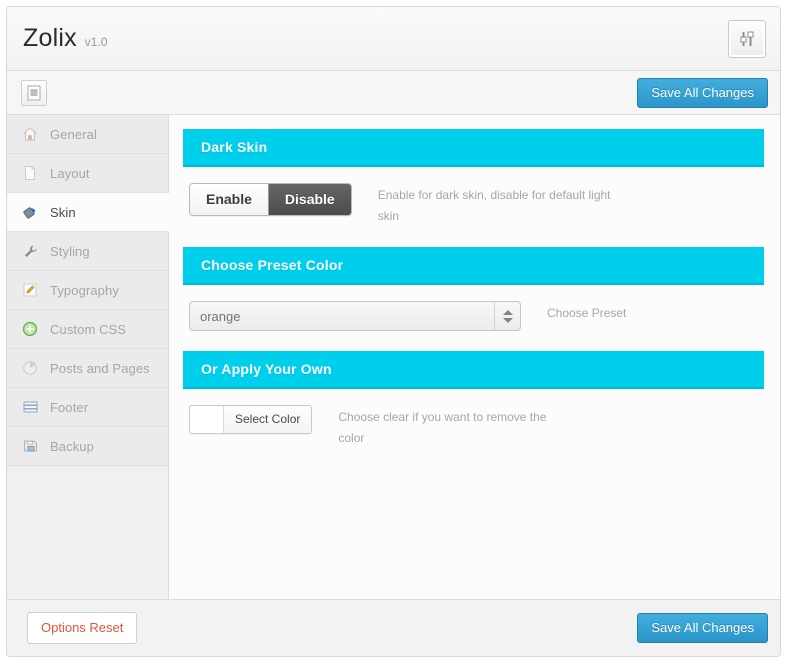  I want to click on paint-bucket-icon, so click(30, 212).